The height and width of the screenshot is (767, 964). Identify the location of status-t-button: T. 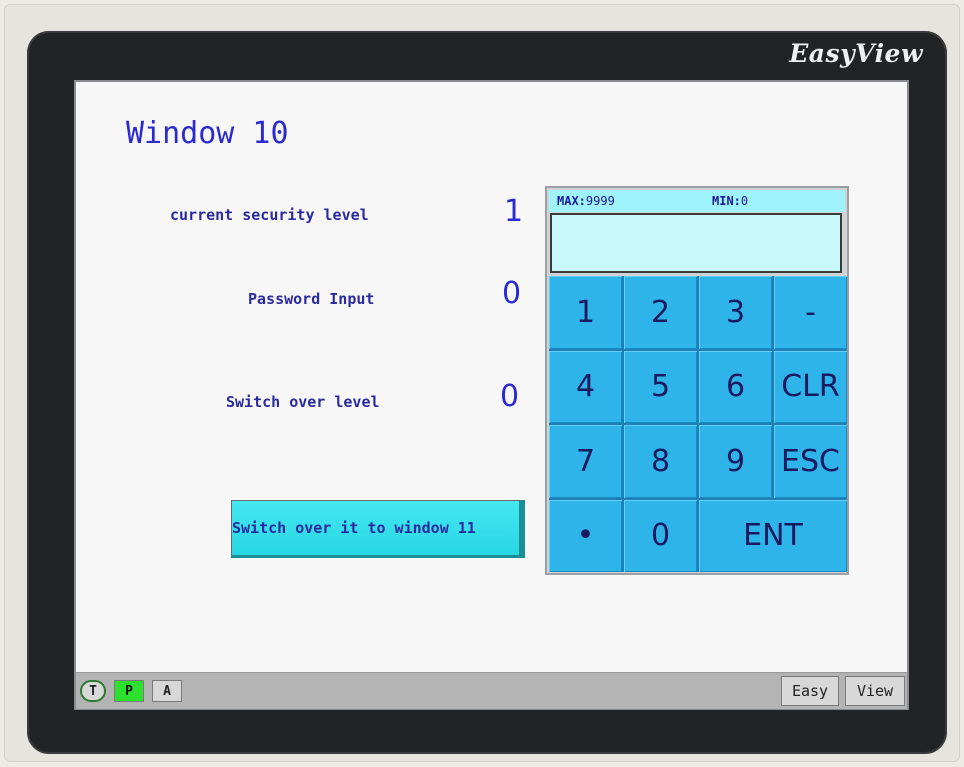
(93, 691).